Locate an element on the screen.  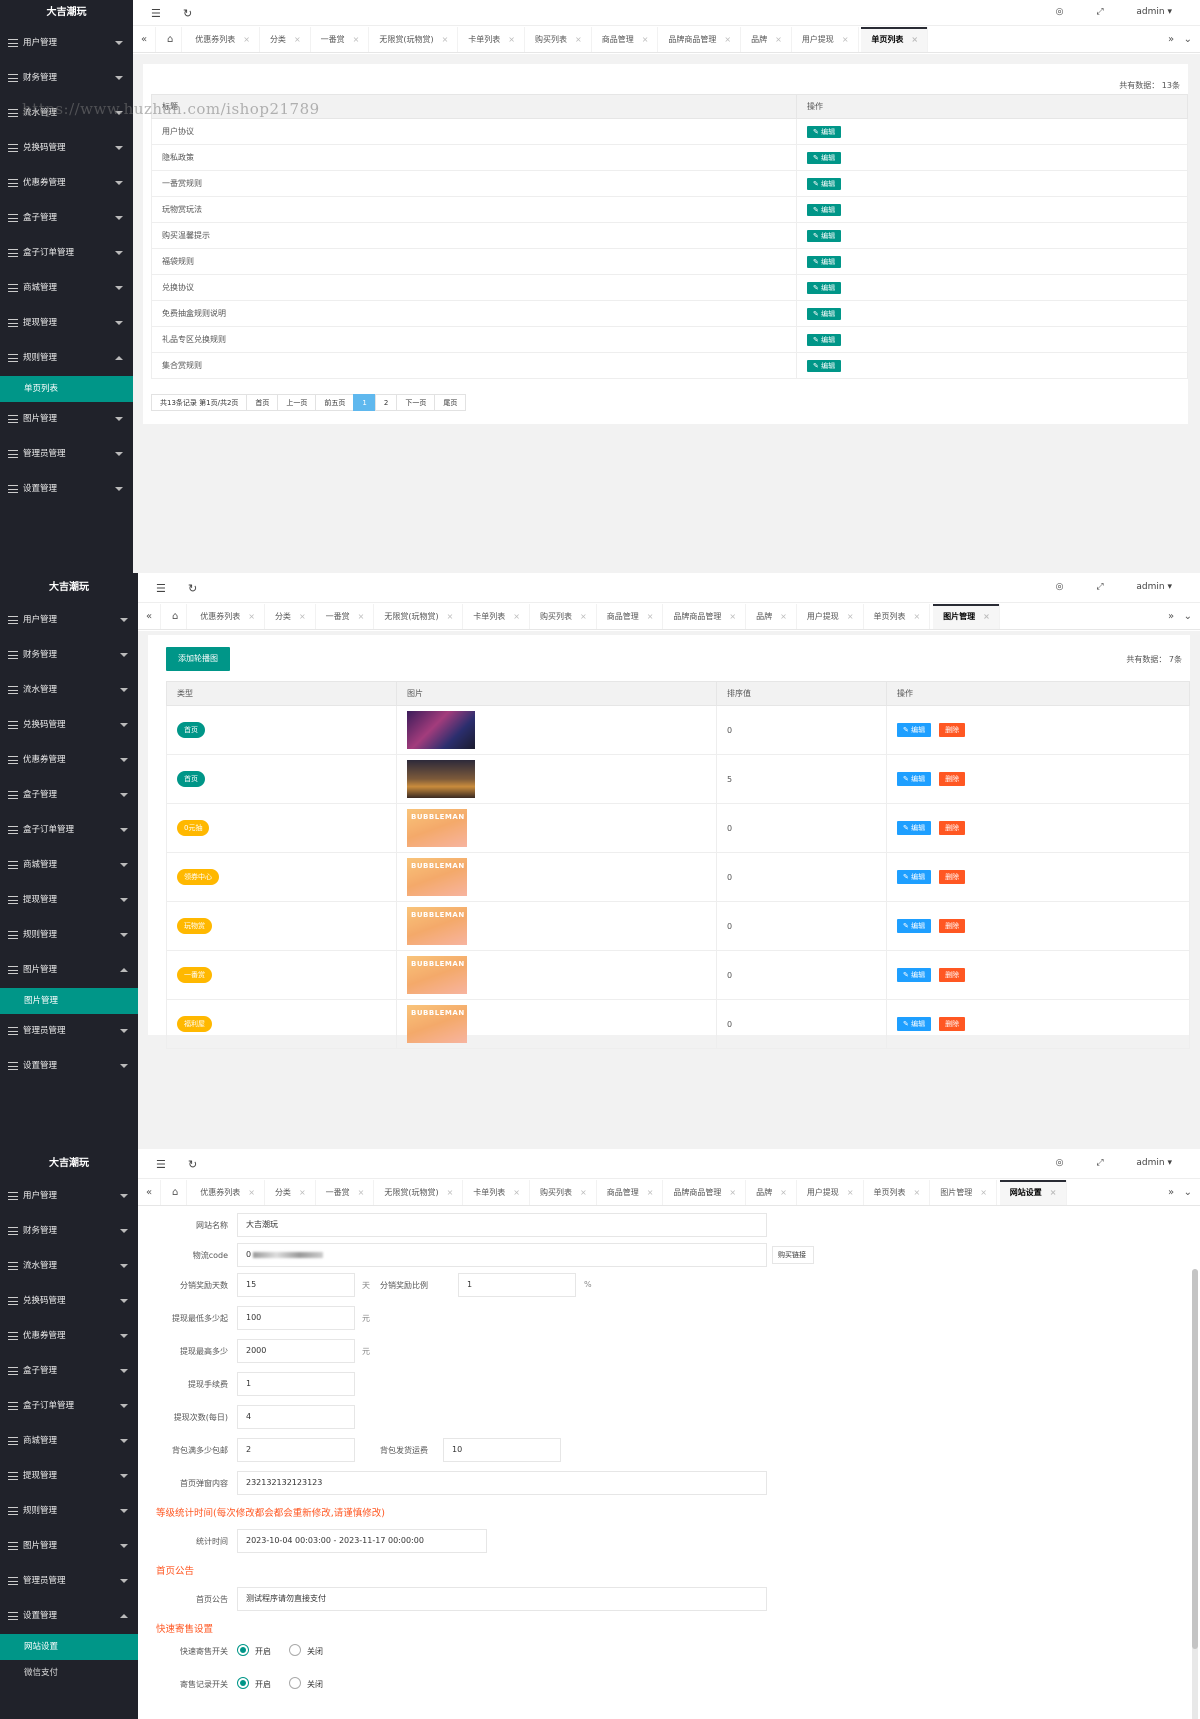
tab-item: 优惠券列表 × is located at coordinates (227, 616).